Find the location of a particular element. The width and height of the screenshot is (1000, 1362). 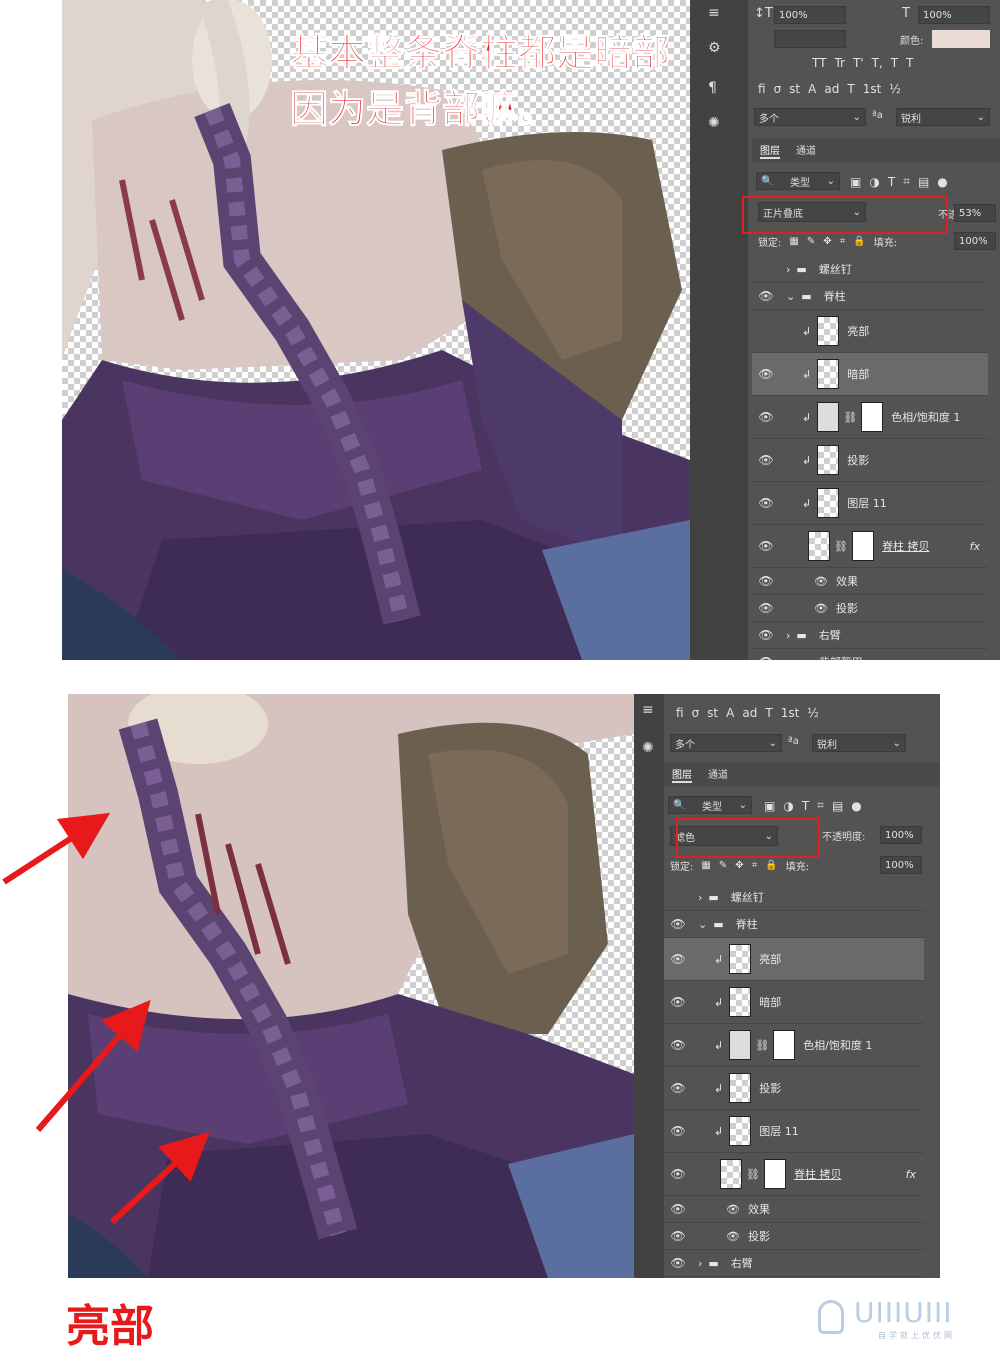

adjust-icon: ≡ is located at coordinates (714, 13).